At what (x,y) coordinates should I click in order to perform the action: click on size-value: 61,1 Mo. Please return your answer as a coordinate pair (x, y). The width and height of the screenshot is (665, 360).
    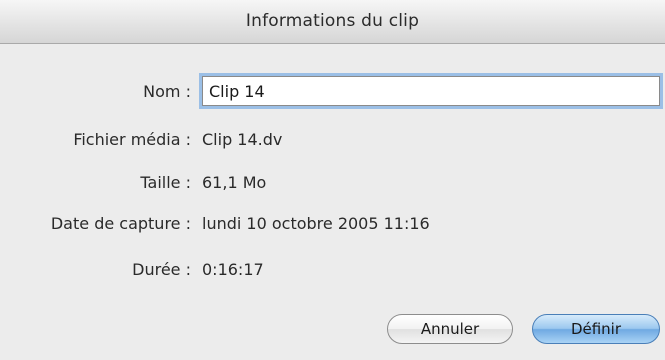
    Looking at the image, I should click on (234, 182).